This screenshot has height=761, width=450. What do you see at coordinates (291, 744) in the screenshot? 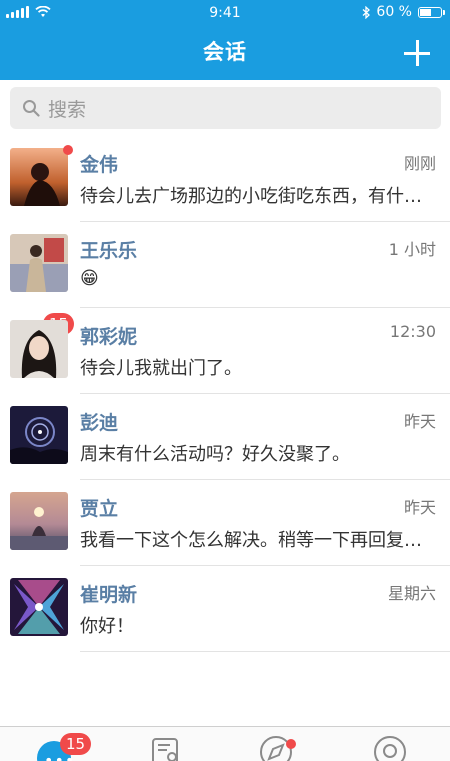
I see `tab-discover-dot` at bounding box center [291, 744].